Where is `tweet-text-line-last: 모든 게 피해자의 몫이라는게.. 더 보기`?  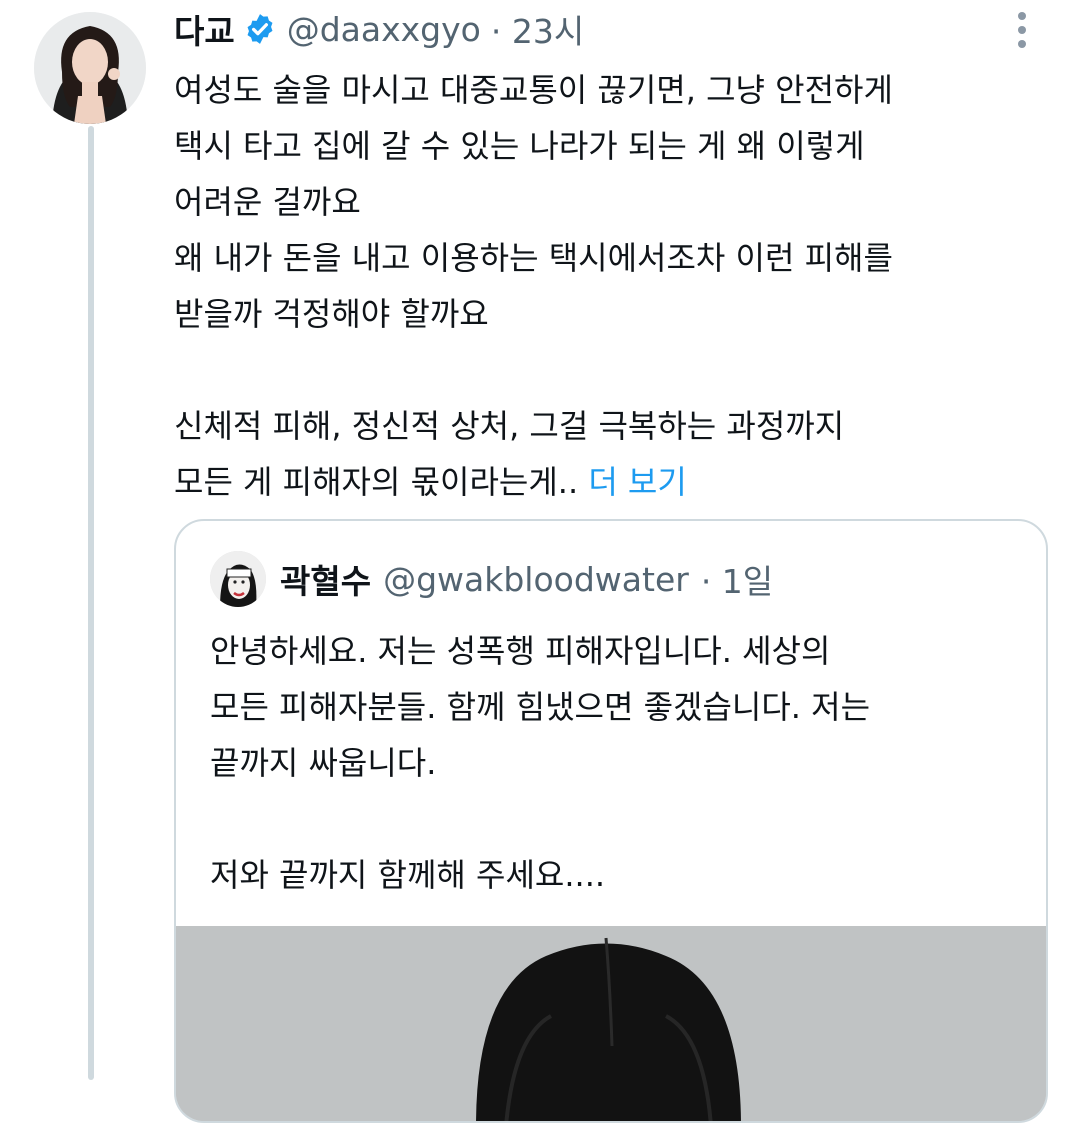
tweet-text-line-last: 모든 게 피해자의 몫이라는게.. 더 보기 is located at coordinates (614, 482).